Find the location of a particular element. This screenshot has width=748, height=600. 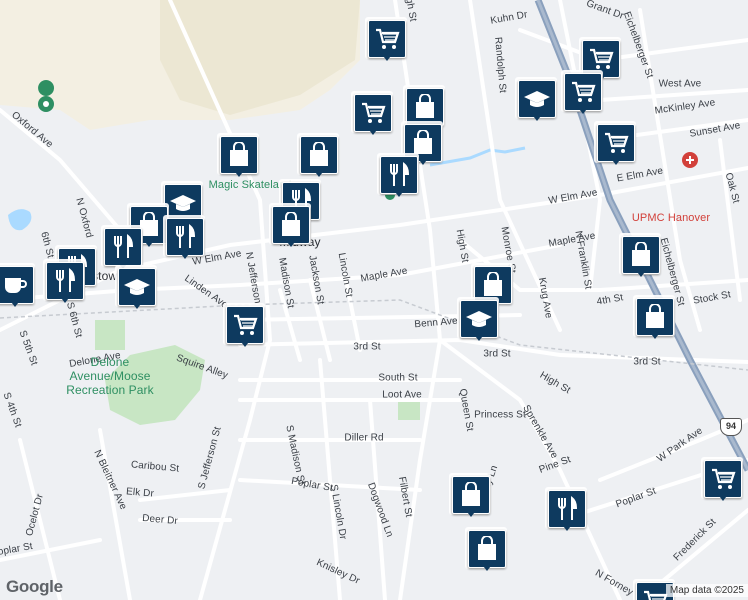

street-label: Loot Ave is located at coordinates (402, 395).